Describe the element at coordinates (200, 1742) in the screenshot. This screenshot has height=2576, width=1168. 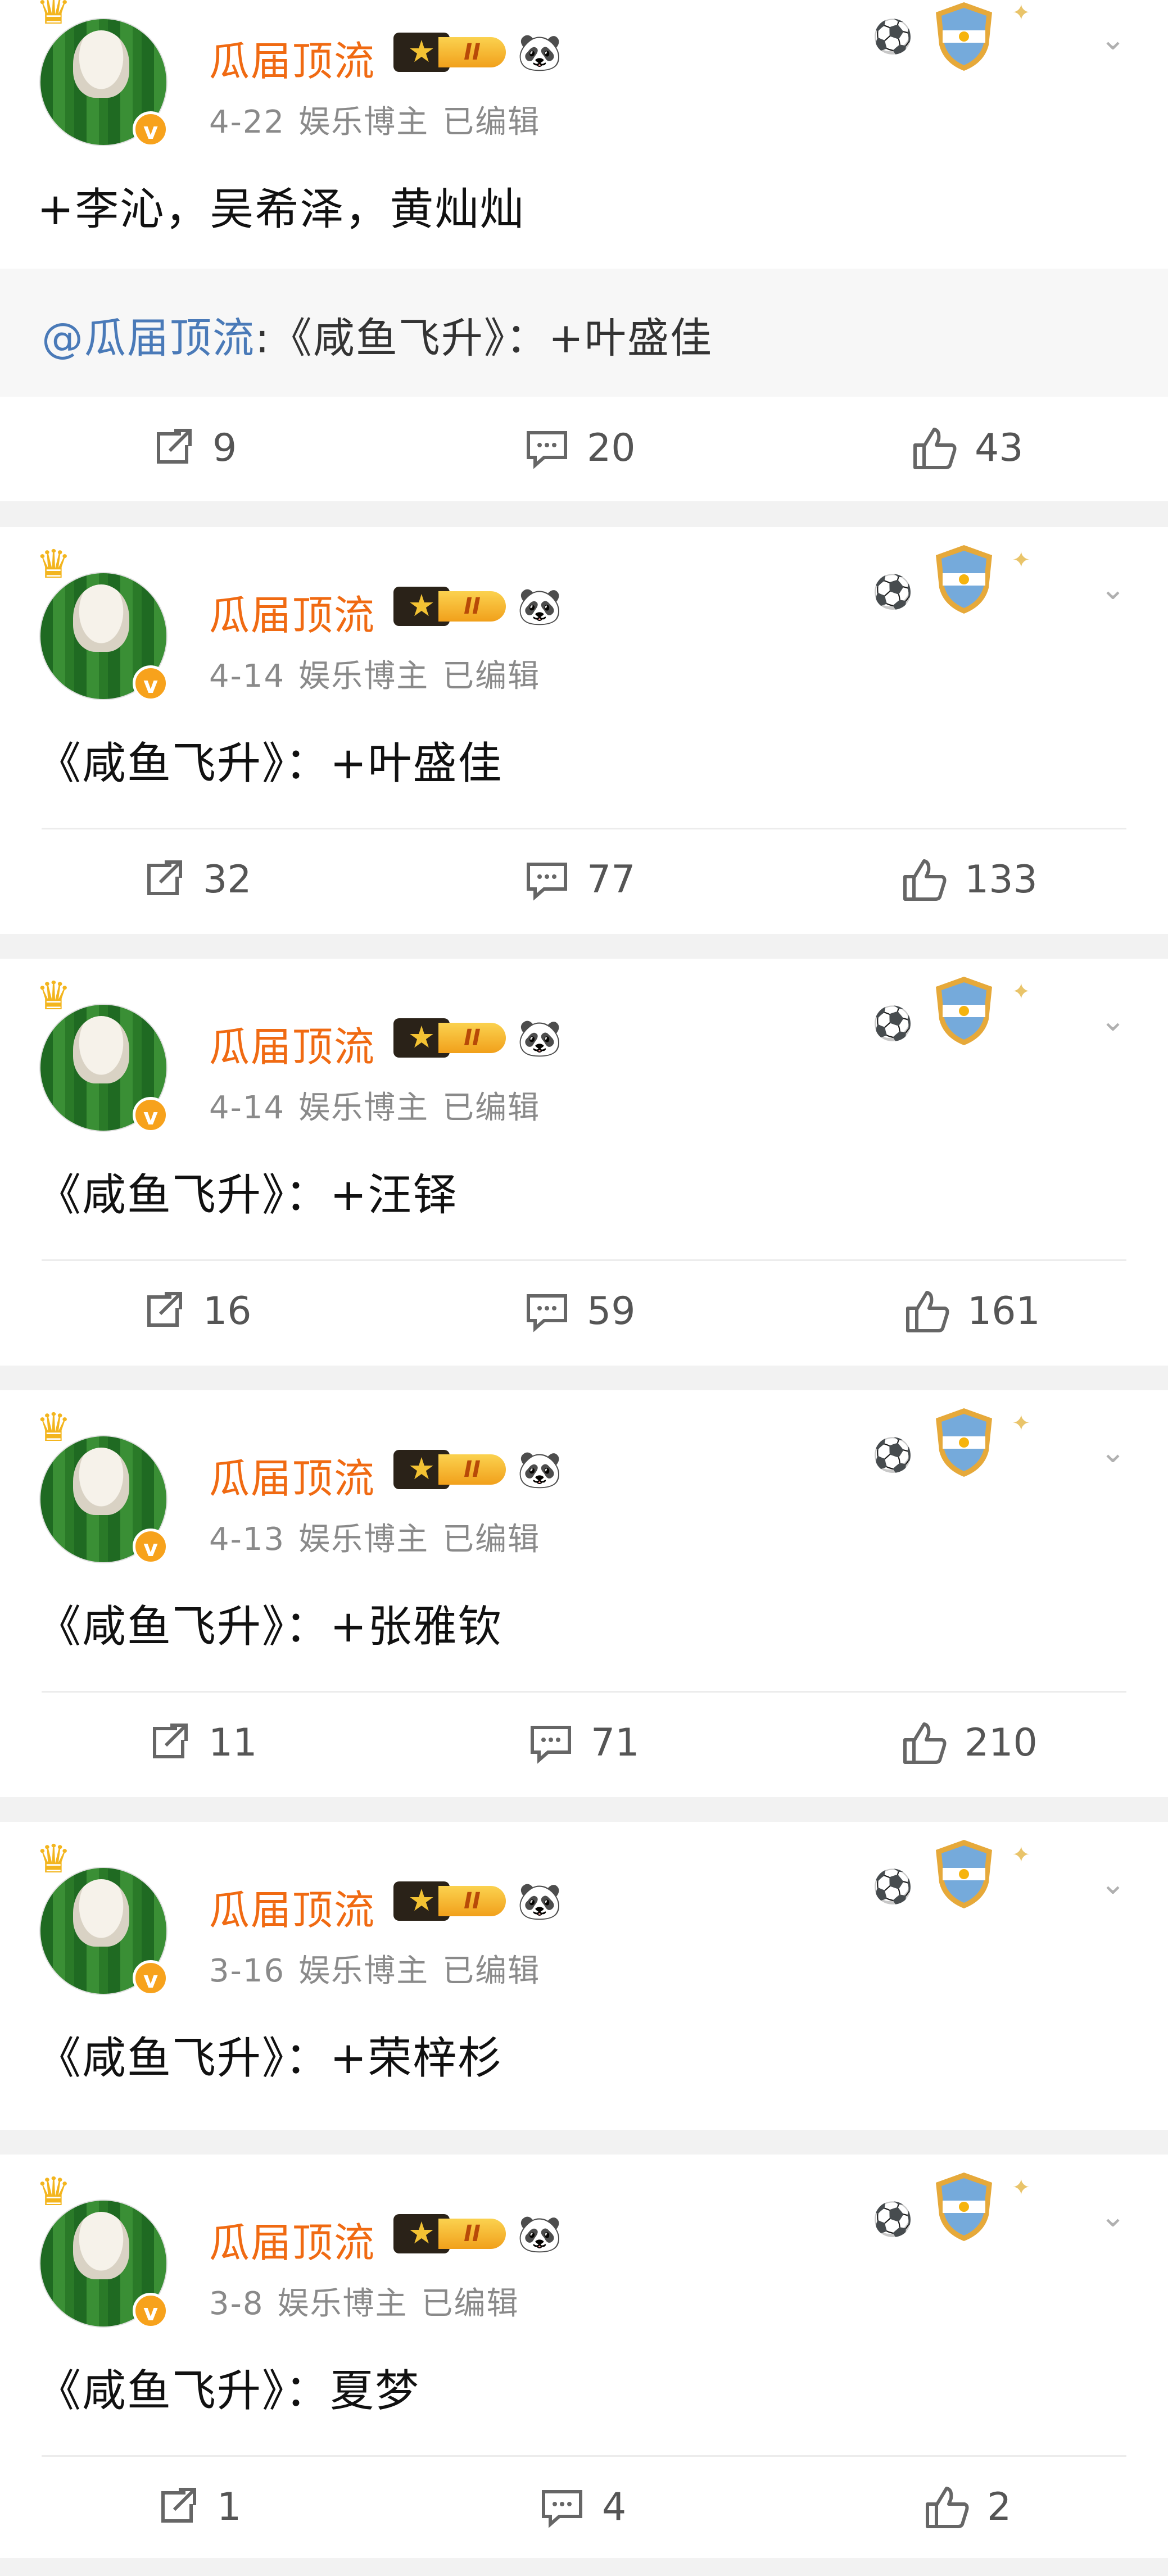
I see `repost-button: 11` at that location.